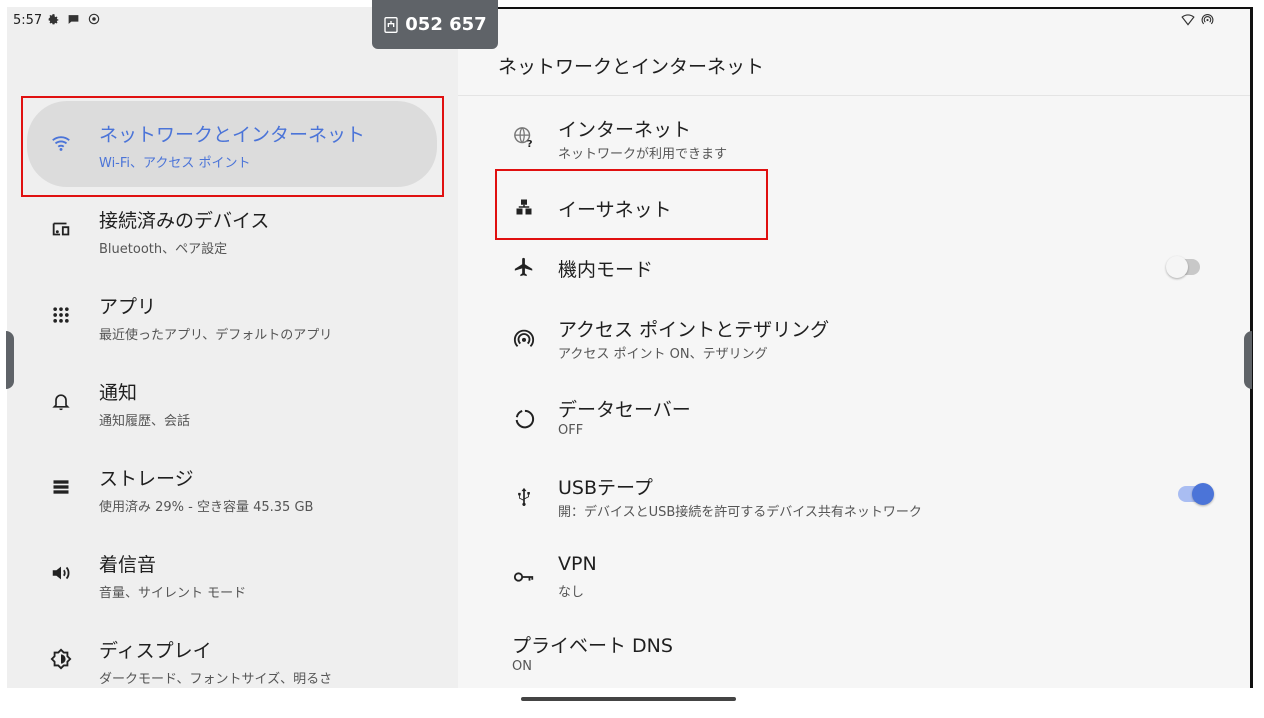 This screenshot has width=1264, height=718. What do you see at coordinates (232, 652) in the screenshot?
I see `menu-item-display: ディスプレイ ダークモード、フォントサイズ、明るさ` at bounding box center [232, 652].